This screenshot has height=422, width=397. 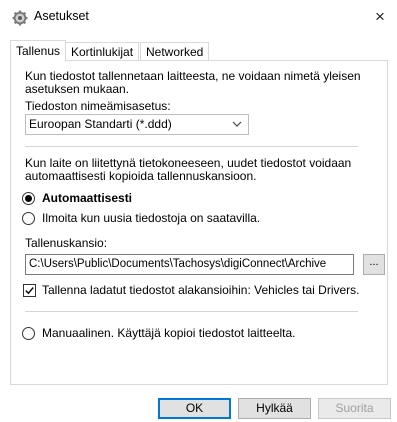 What do you see at coordinates (100, 124) in the screenshot?
I see `naming-dropdown-value: Euroopan Standarti (*.ddd)` at bounding box center [100, 124].